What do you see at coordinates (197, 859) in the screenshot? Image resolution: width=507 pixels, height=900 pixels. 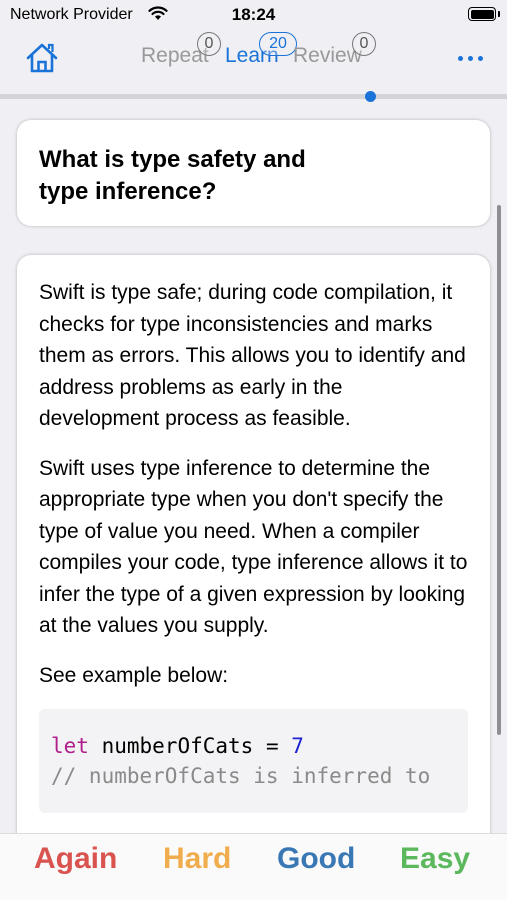 I see `hard-button: Hard` at bounding box center [197, 859].